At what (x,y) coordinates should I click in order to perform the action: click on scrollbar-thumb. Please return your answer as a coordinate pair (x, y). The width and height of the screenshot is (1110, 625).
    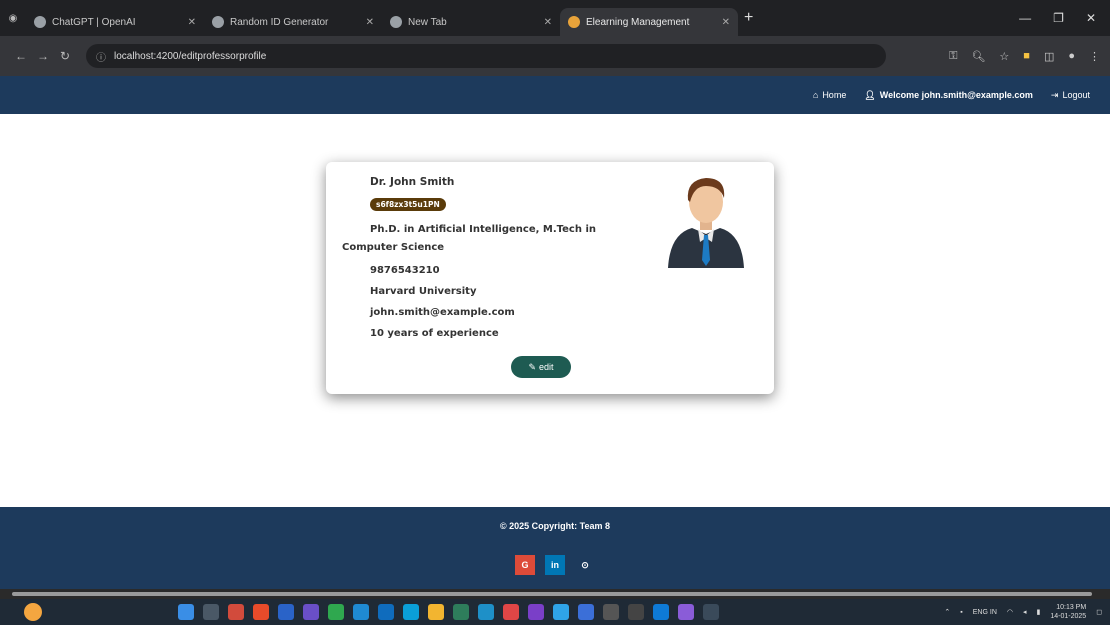
    Looking at the image, I should click on (552, 594).